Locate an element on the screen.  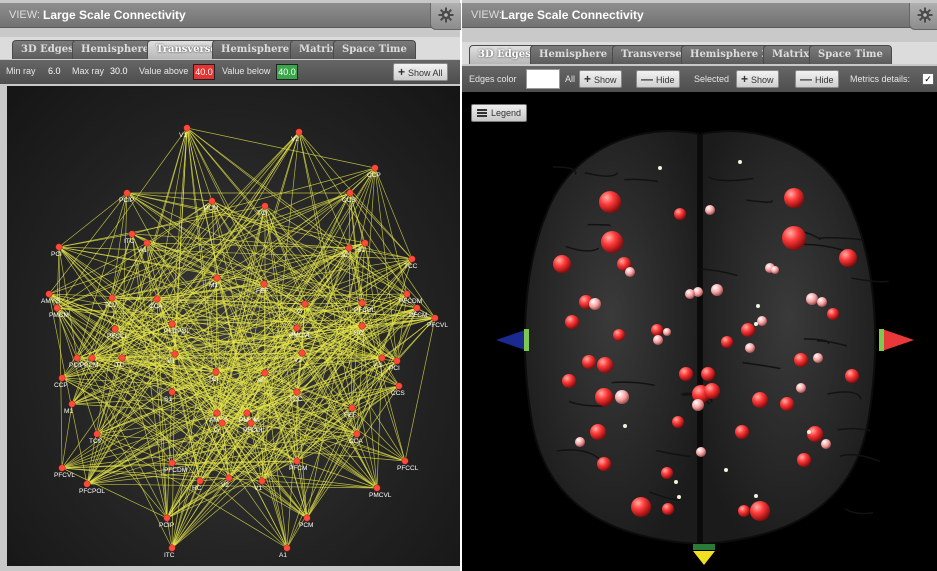
metrics-details-checkbox: ✓ is located at coordinates (928, 79).